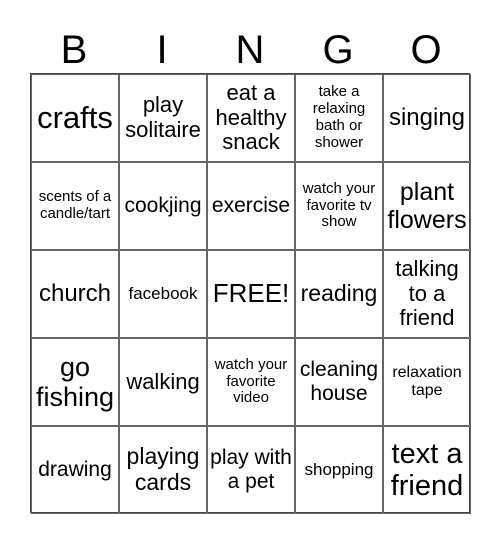 The height and width of the screenshot is (544, 500). I want to click on bingo-cell: play with a pet, so click(251, 470).